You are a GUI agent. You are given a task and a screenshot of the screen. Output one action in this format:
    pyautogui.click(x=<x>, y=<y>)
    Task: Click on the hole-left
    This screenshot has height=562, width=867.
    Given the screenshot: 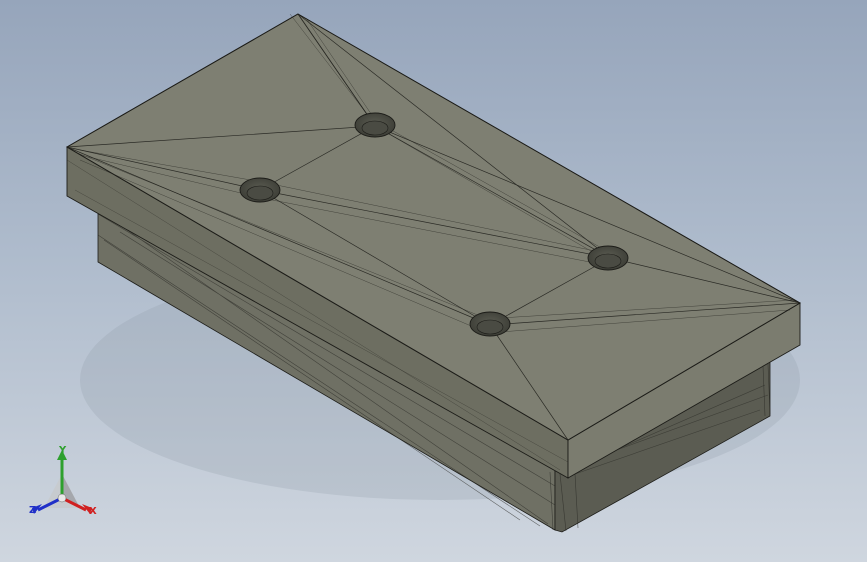 What is the action you would take?
    pyautogui.click(x=260, y=190)
    